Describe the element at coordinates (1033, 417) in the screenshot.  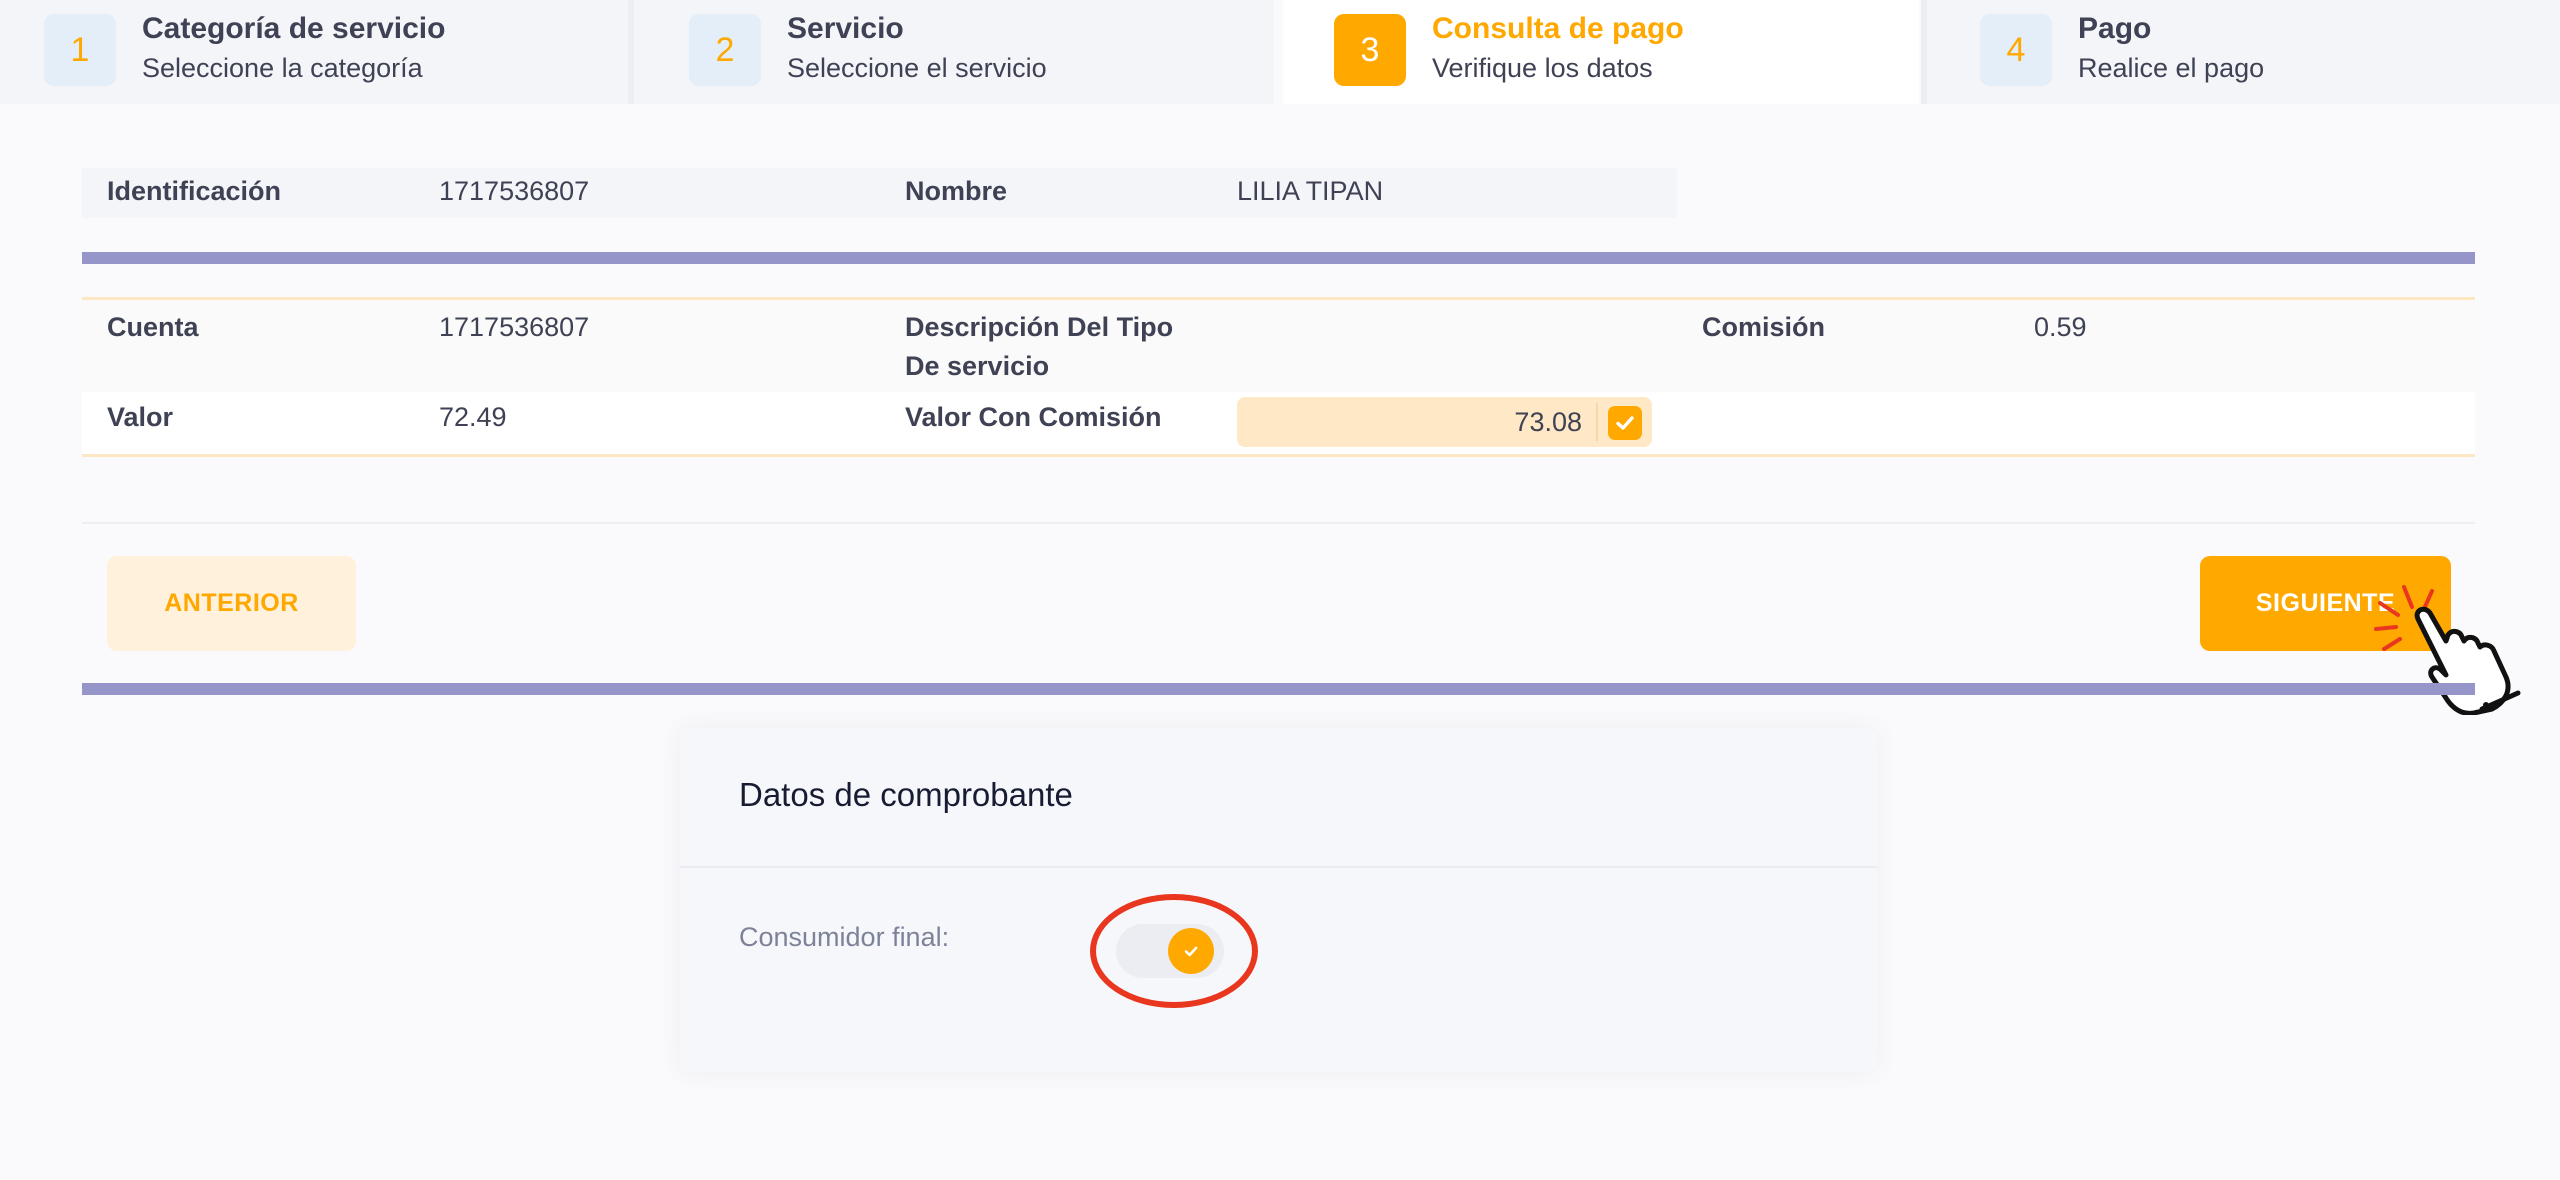
I see `amount-with-fee-label: Valor Con Comisión` at that location.